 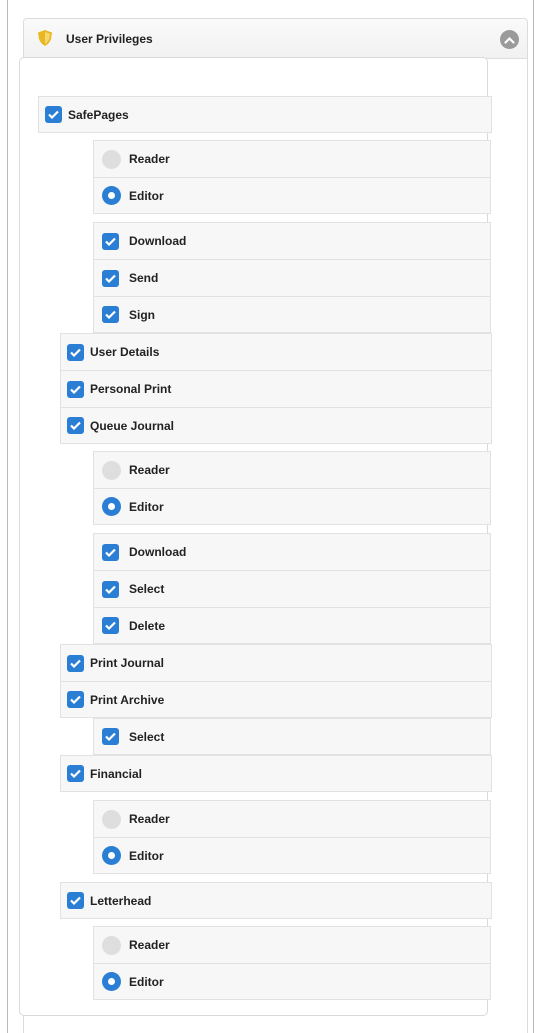 I want to click on privilege-letterhead: Letterhead, so click(x=276, y=900).